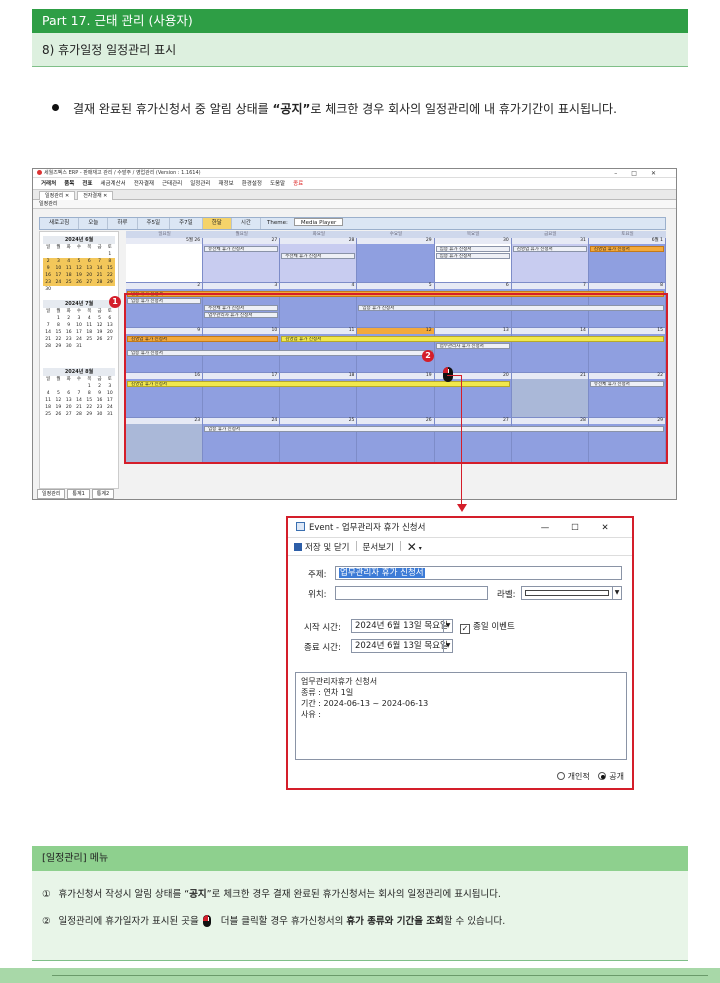 The height and width of the screenshot is (983, 720). Describe the element at coordinates (642, 173) in the screenshot. I see `window-controls: –□✕` at that location.